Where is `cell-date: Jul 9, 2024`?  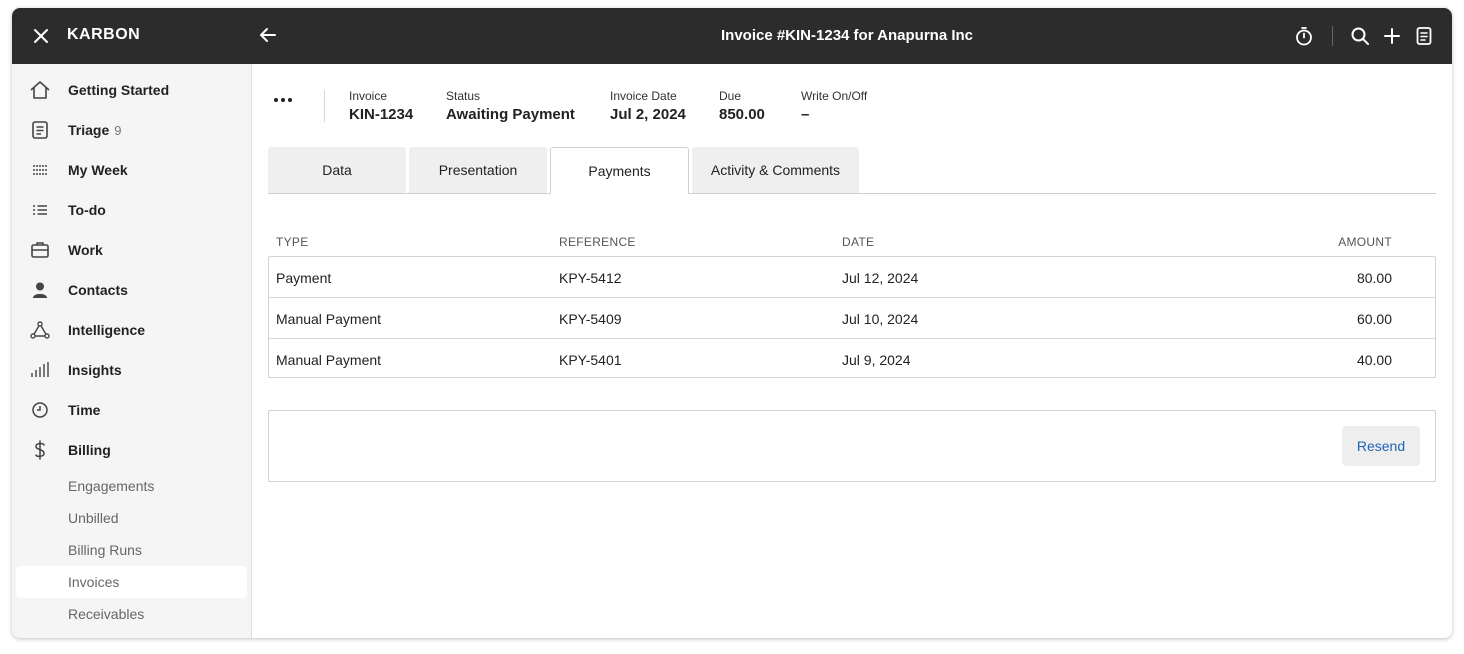
cell-date: Jul 9, 2024 is located at coordinates (876, 360).